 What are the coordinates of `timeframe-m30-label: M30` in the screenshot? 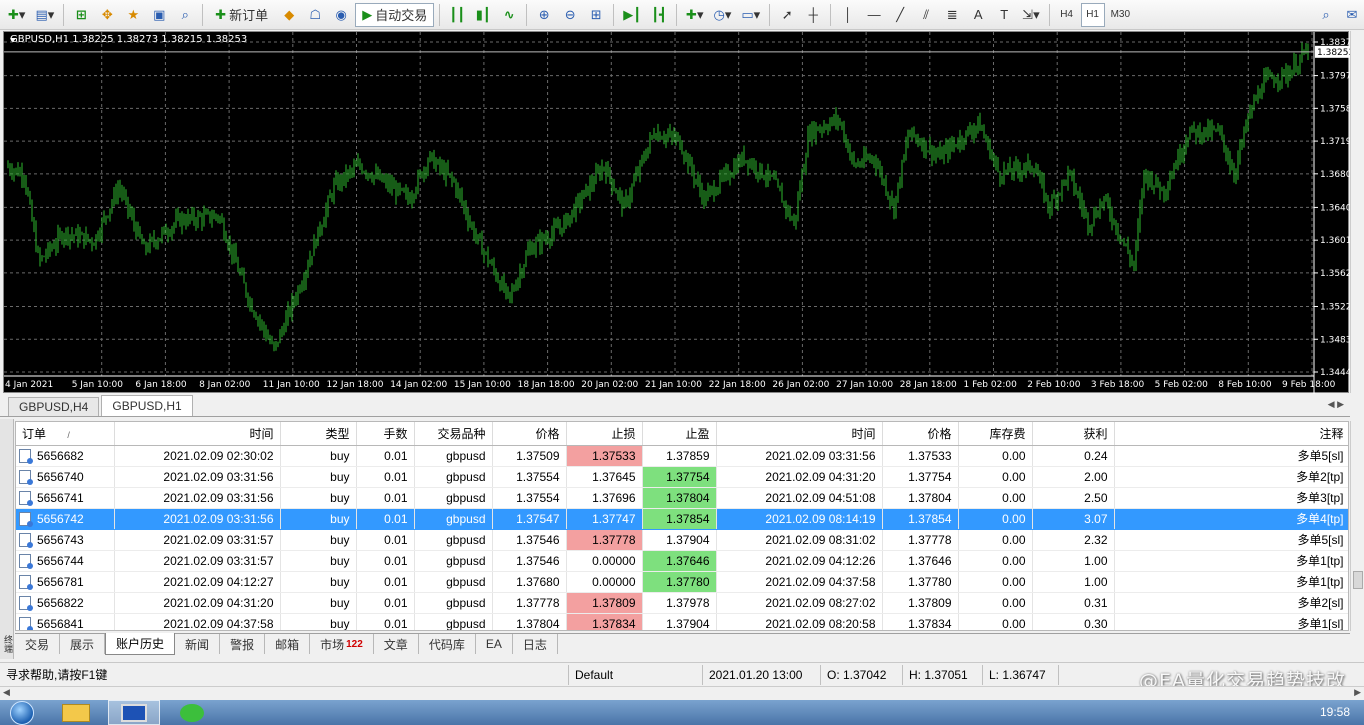 It's located at (1120, 14).